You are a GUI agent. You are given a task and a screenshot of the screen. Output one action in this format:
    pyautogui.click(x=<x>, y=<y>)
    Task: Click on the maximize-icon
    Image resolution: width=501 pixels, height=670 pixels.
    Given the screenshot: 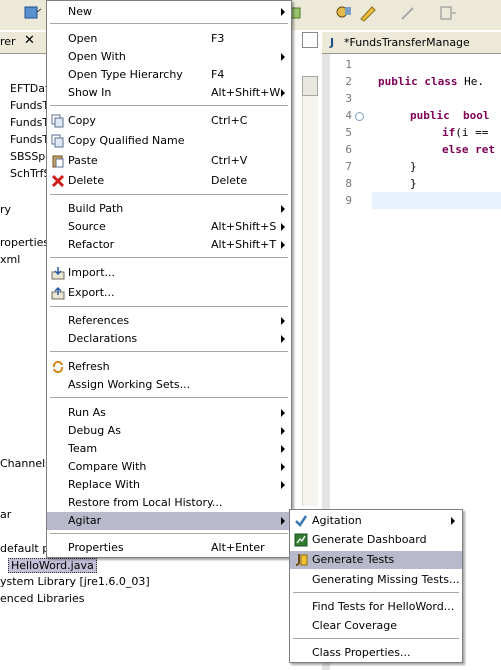 What is the action you would take?
    pyautogui.click(x=310, y=40)
    